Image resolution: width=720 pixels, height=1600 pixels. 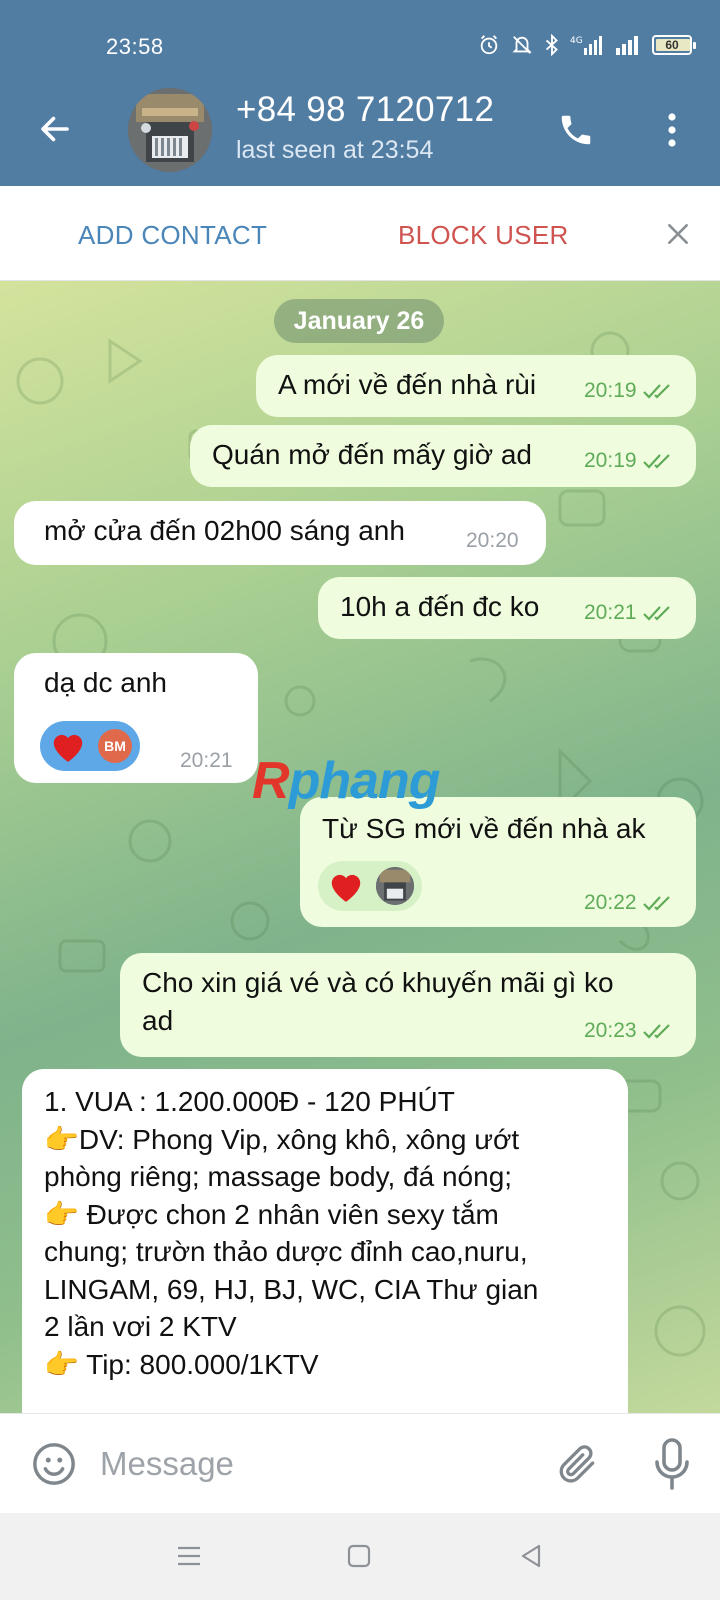 What do you see at coordinates (370, 886) in the screenshot?
I see `message-reactions` at bounding box center [370, 886].